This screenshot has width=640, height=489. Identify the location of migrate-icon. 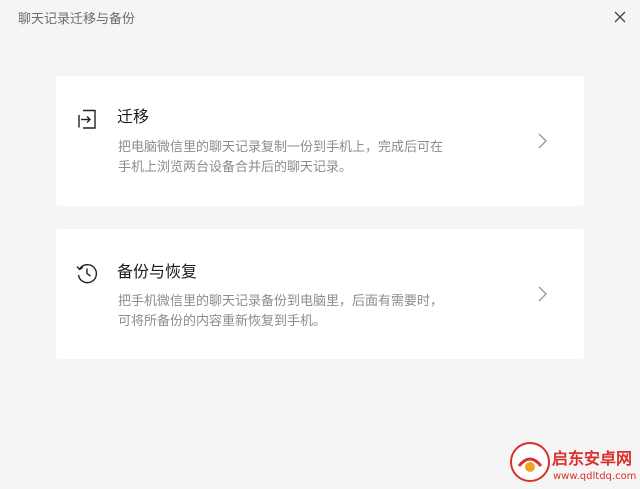
(87, 119).